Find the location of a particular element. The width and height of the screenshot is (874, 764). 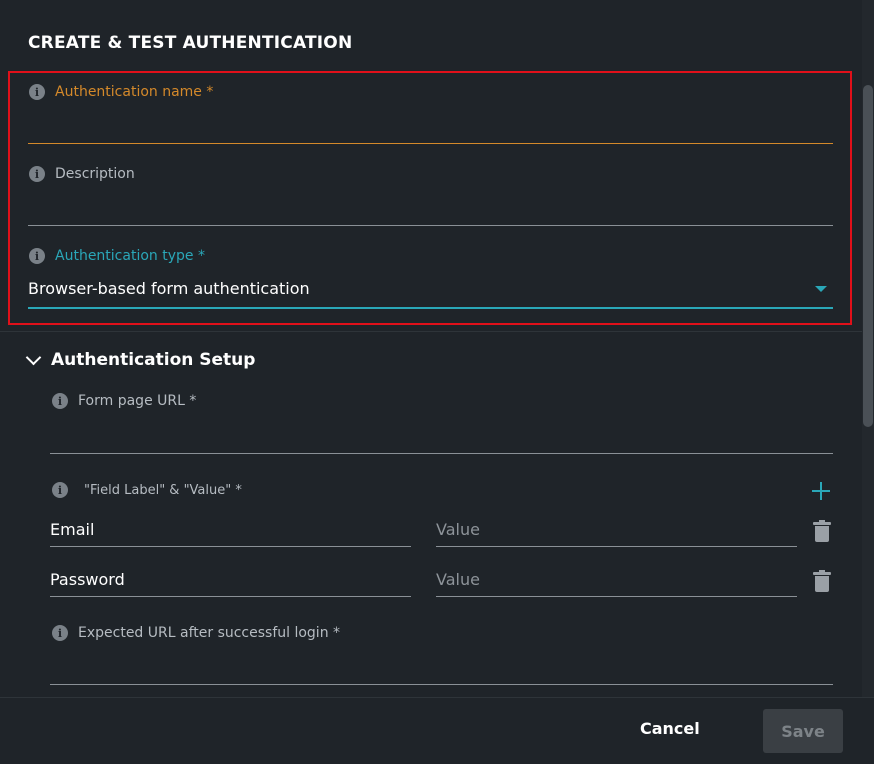

field-value-input-email: Value is located at coordinates (616, 529).